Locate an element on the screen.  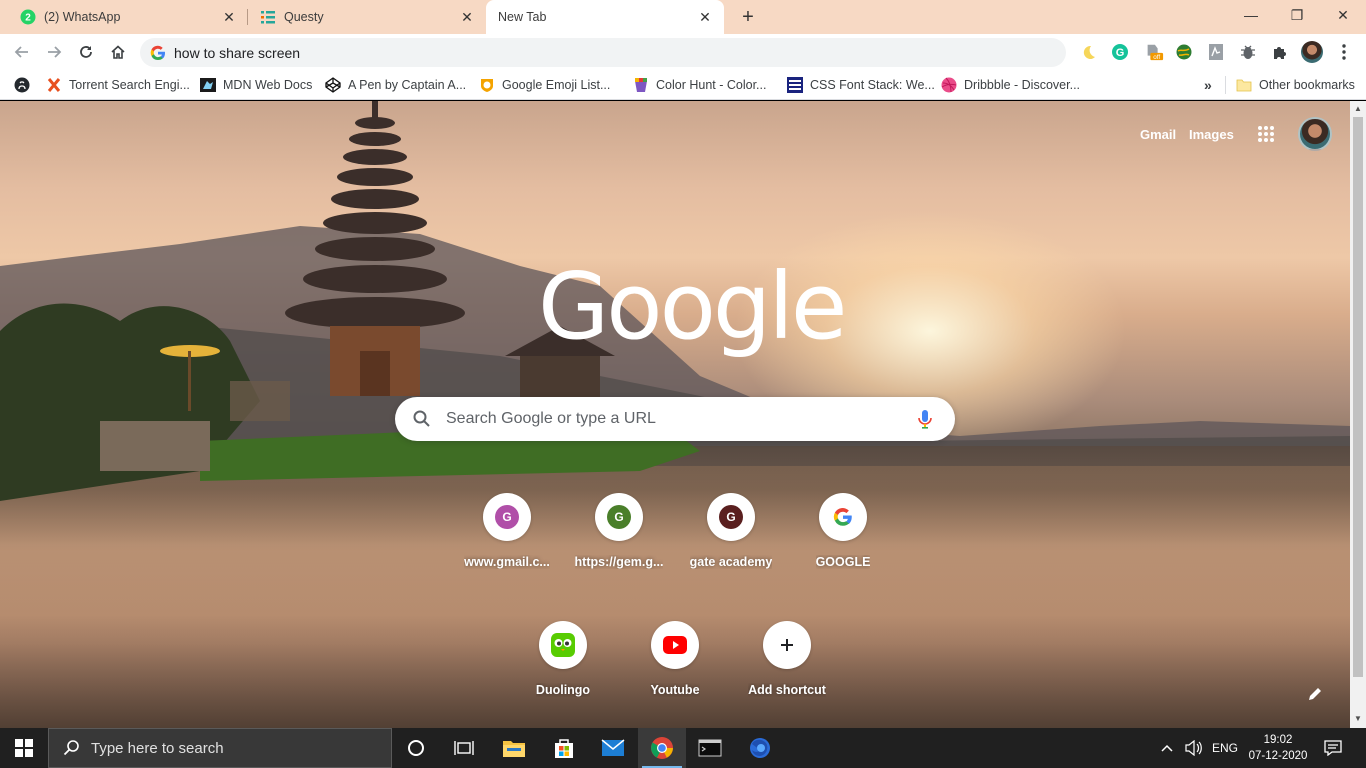
adblock-extension-icon: off is located at coordinates (1154, 52).